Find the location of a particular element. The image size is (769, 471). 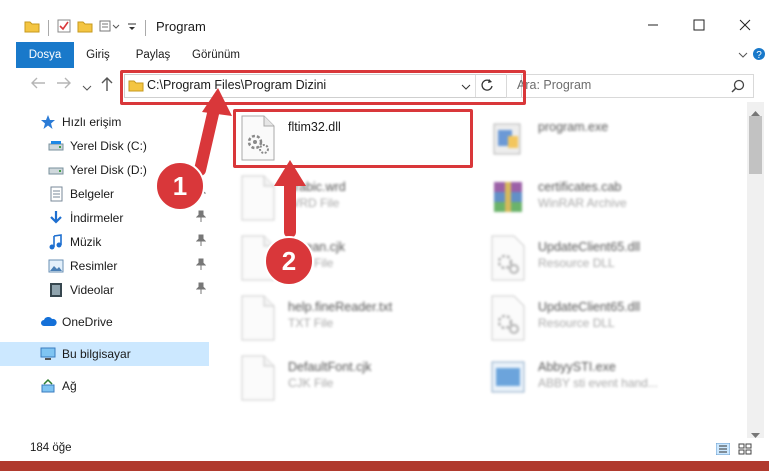

sidebar-item-label: Bu bilgisayar is located at coordinates (96, 354).